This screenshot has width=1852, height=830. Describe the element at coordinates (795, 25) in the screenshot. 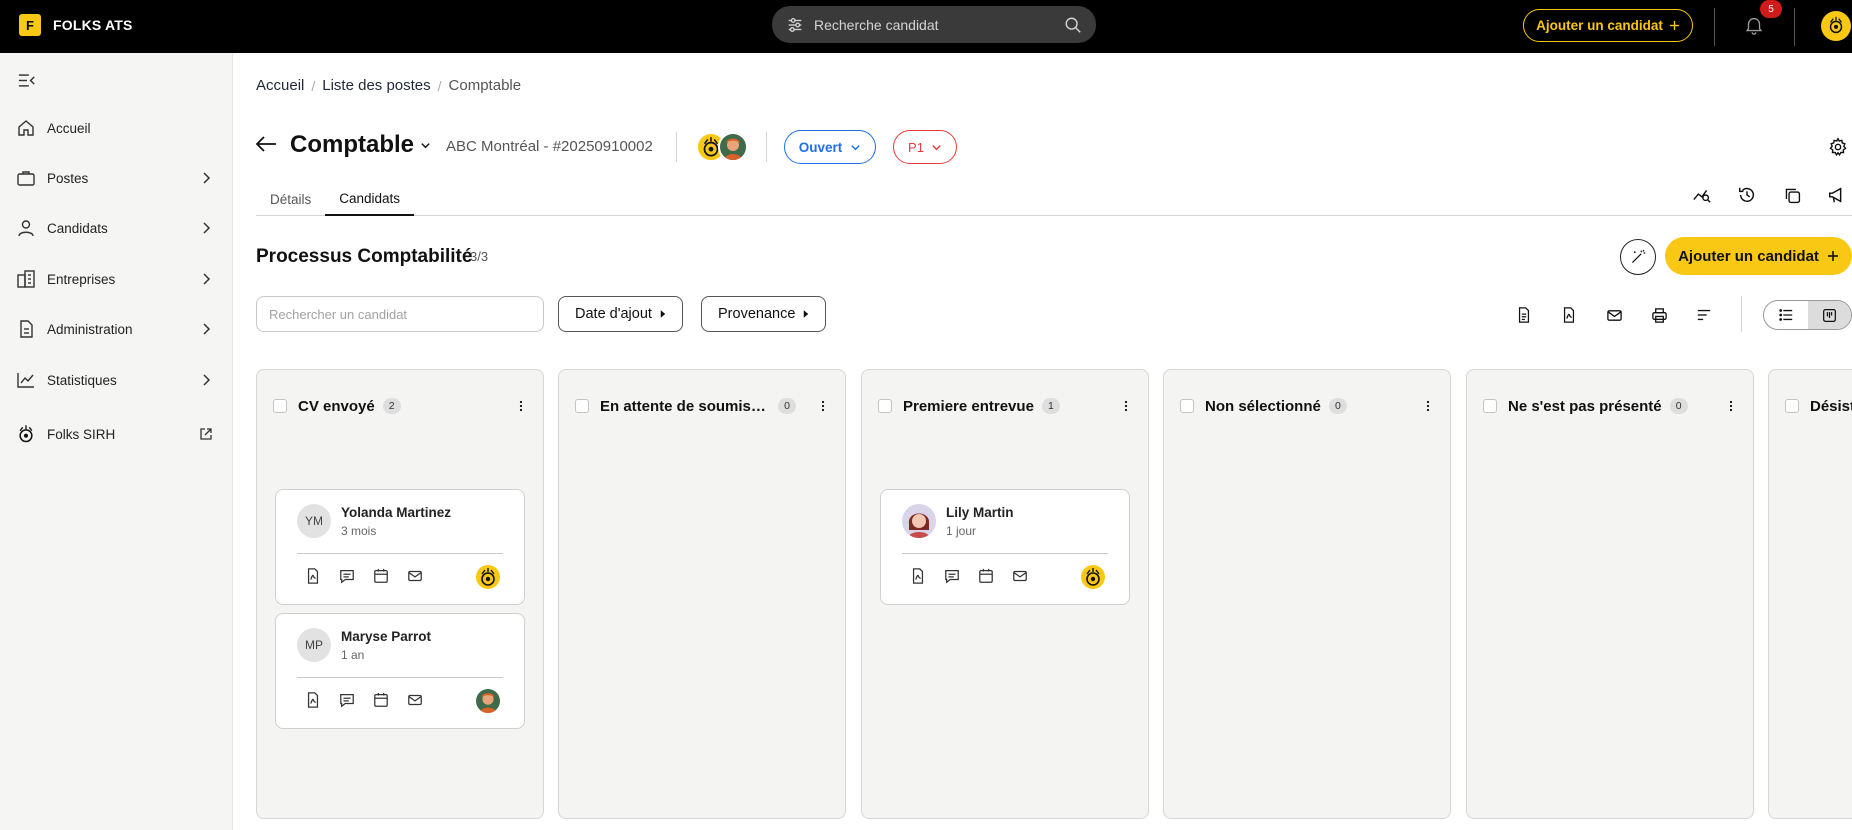

I see `sliders-icon` at that location.